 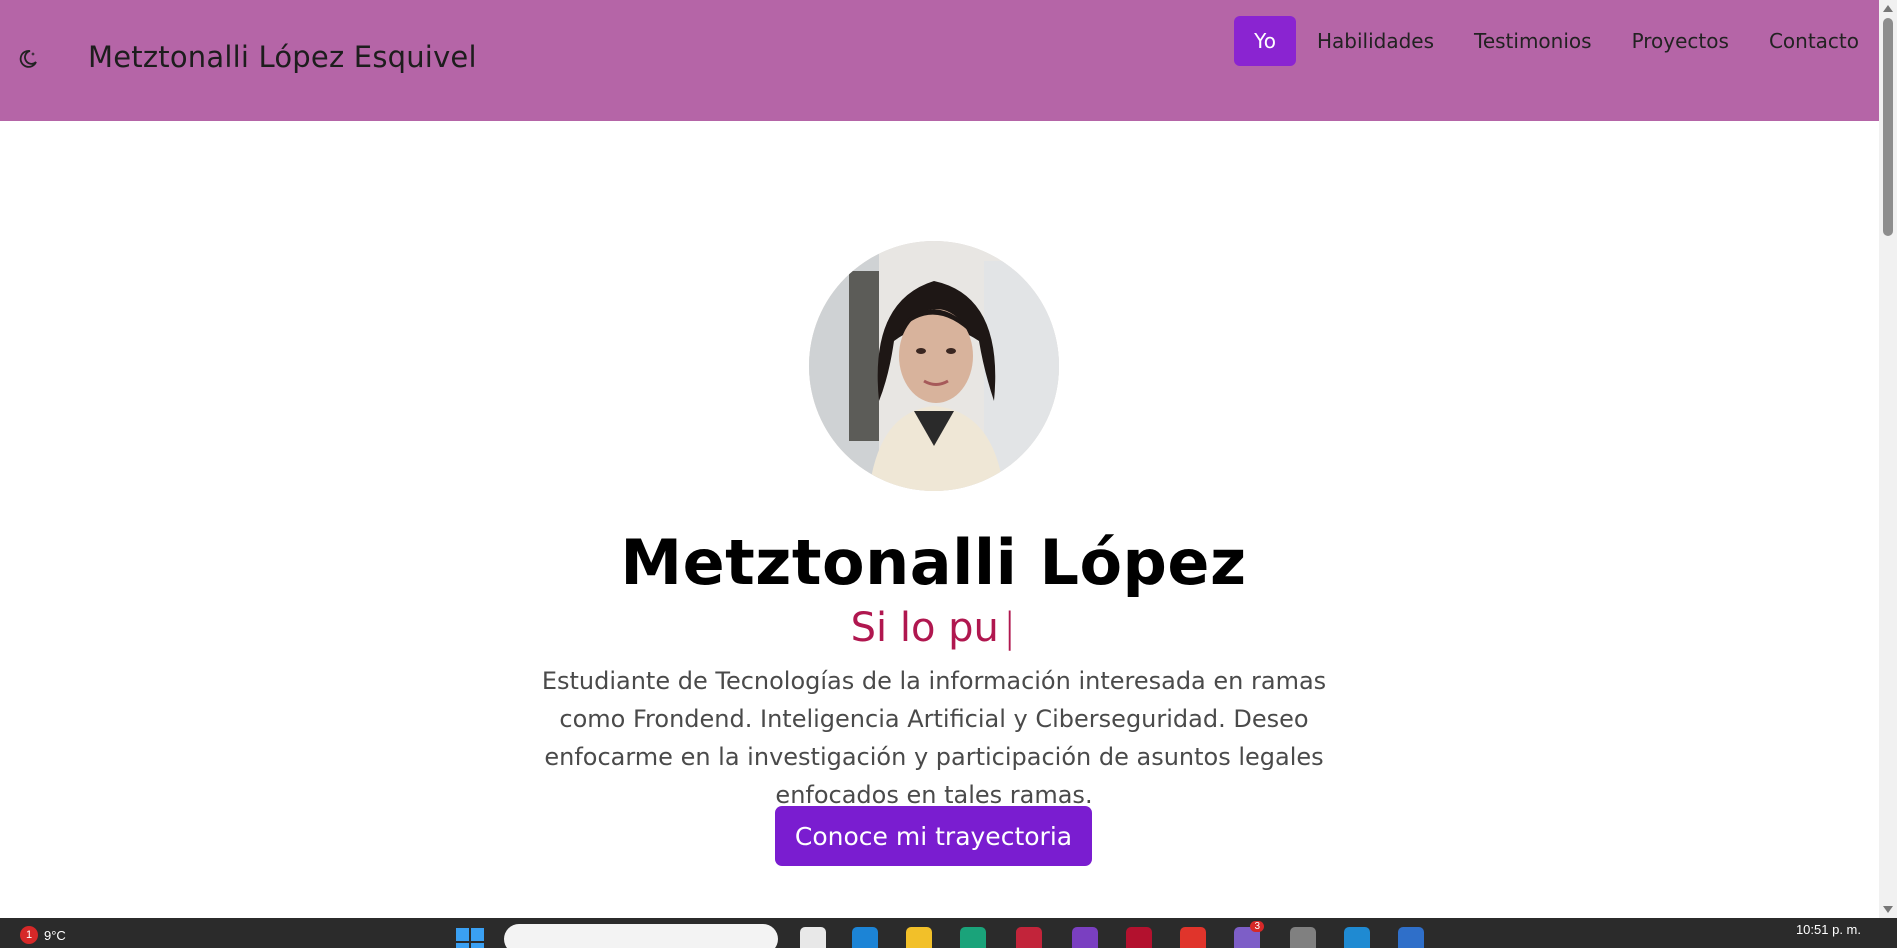 What do you see at coordinates (973, 937) in the screenshot?
I see `browser-icon` at bounding box center [973, 937].